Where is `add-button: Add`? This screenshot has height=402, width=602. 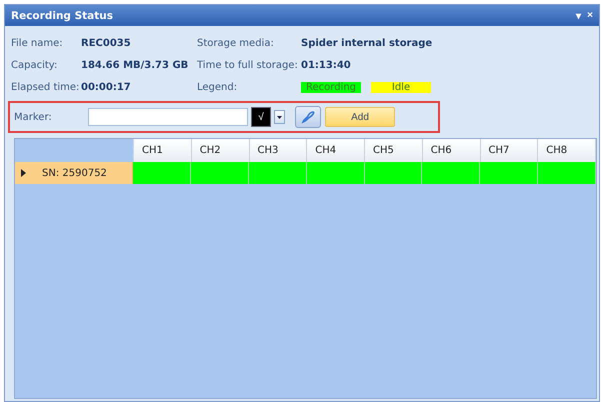
add-button: Add is located at coordinates (360, 117).